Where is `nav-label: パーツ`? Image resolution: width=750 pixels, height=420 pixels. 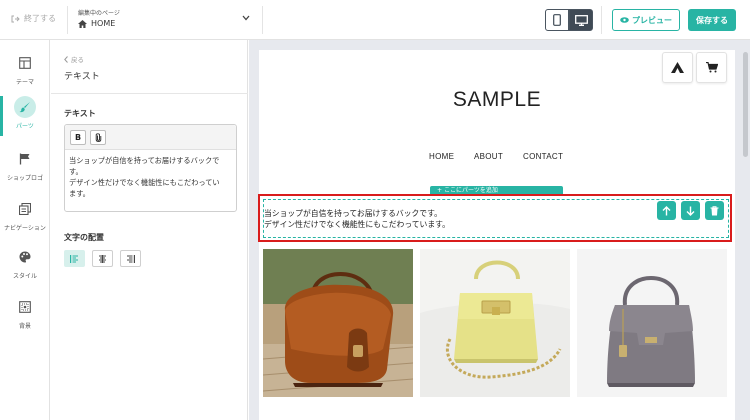 nav-label: パーツ is located at coordinates (25, 126).